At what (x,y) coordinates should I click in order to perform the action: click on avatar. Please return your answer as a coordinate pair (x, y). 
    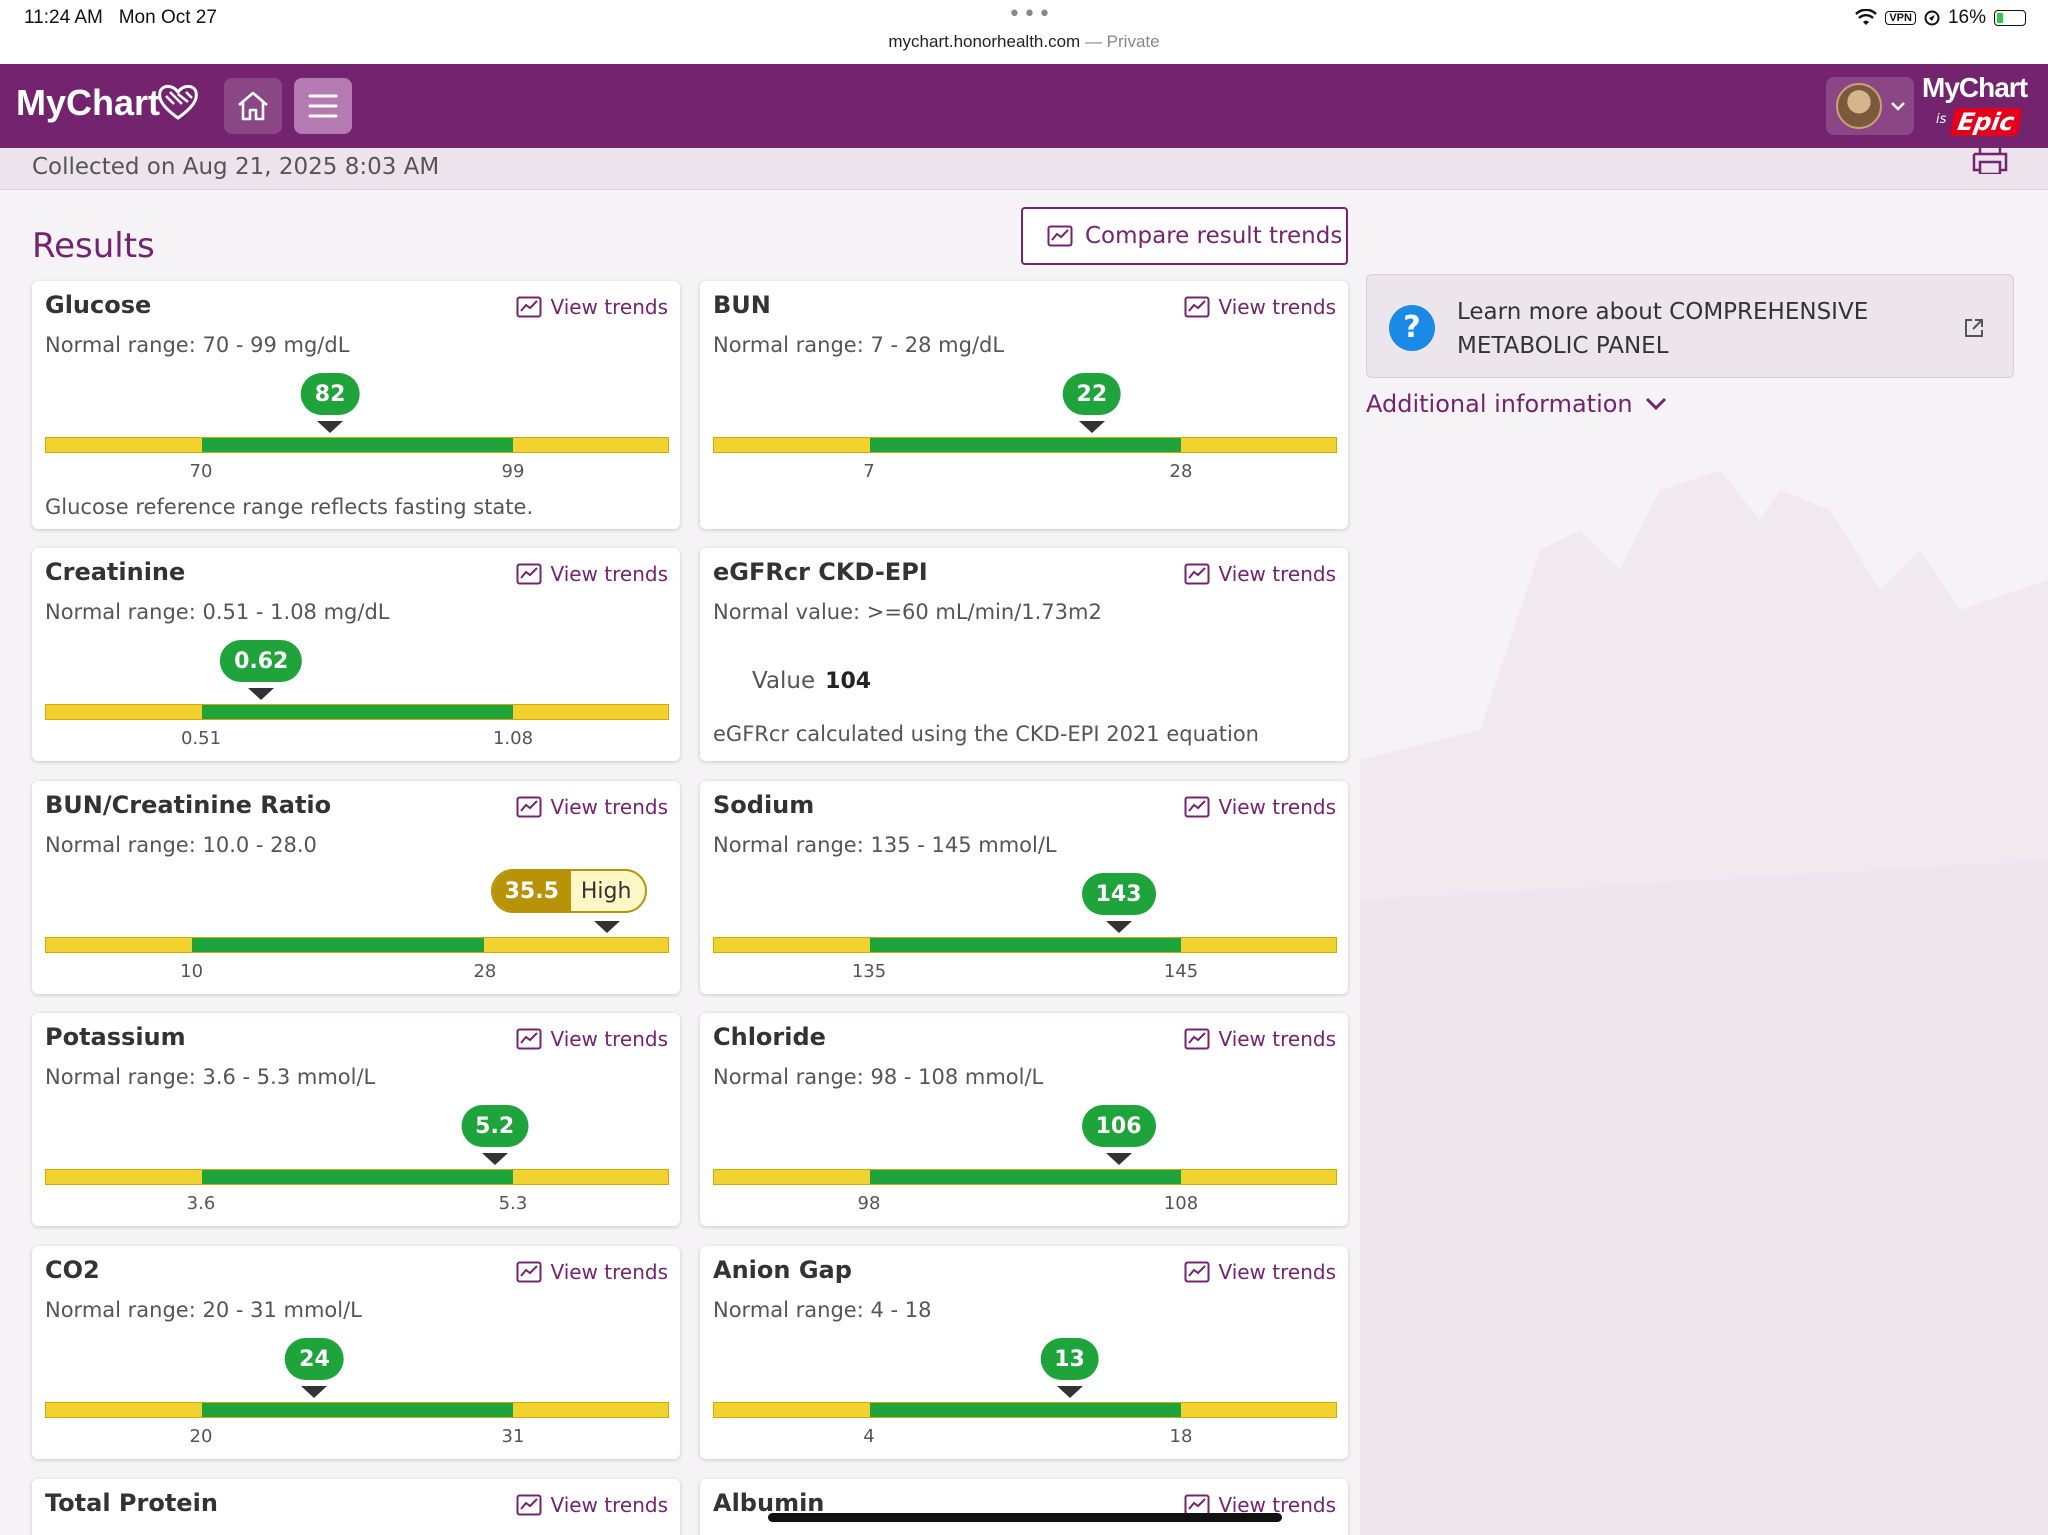
    Looking at the image, I should click on (1859, 106).